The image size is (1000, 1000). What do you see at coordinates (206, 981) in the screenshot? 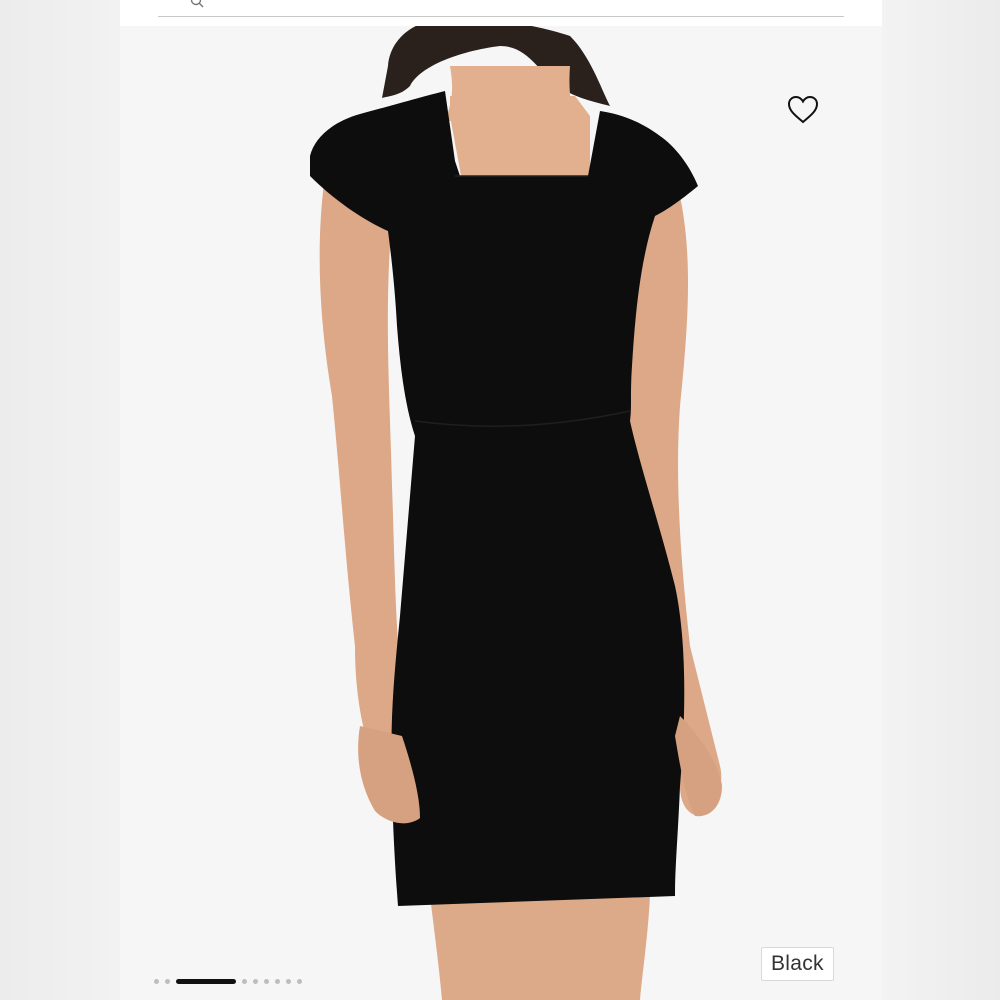
I see `carousel-dot-active` at bounding box center [206, 981].